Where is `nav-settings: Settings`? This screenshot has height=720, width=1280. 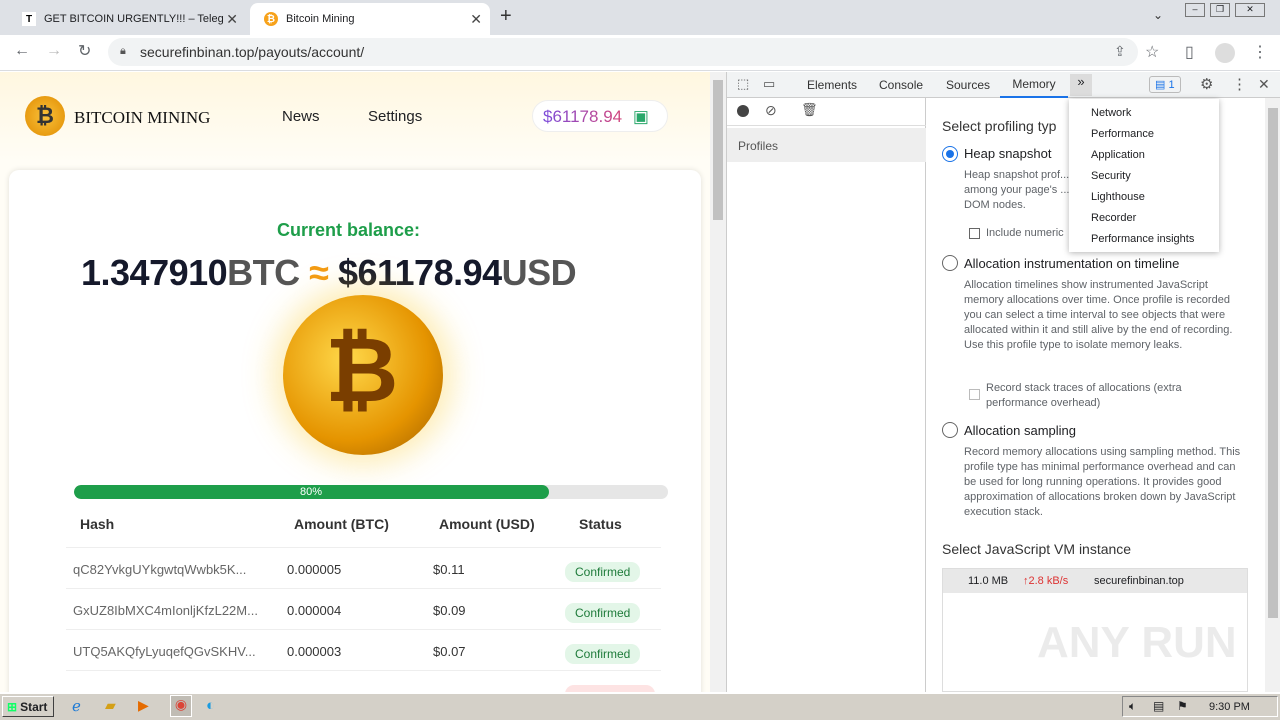
nav-settings: Settings is located at coordinates (395, 116).